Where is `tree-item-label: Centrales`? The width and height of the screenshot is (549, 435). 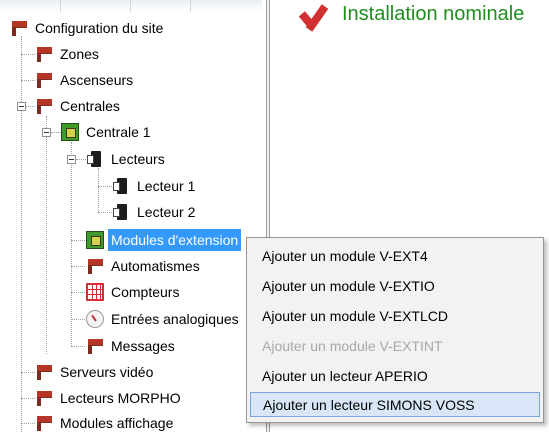
tree-item-label: Centrales is located at coordinates (90, 106).